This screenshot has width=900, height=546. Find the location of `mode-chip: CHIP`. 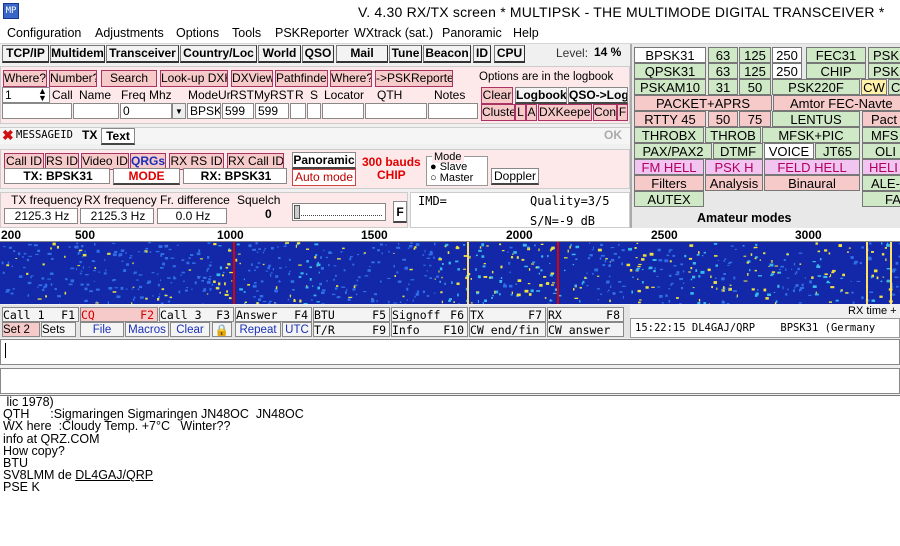

mode-chip: CHIP is located at coordinates (836, 71).